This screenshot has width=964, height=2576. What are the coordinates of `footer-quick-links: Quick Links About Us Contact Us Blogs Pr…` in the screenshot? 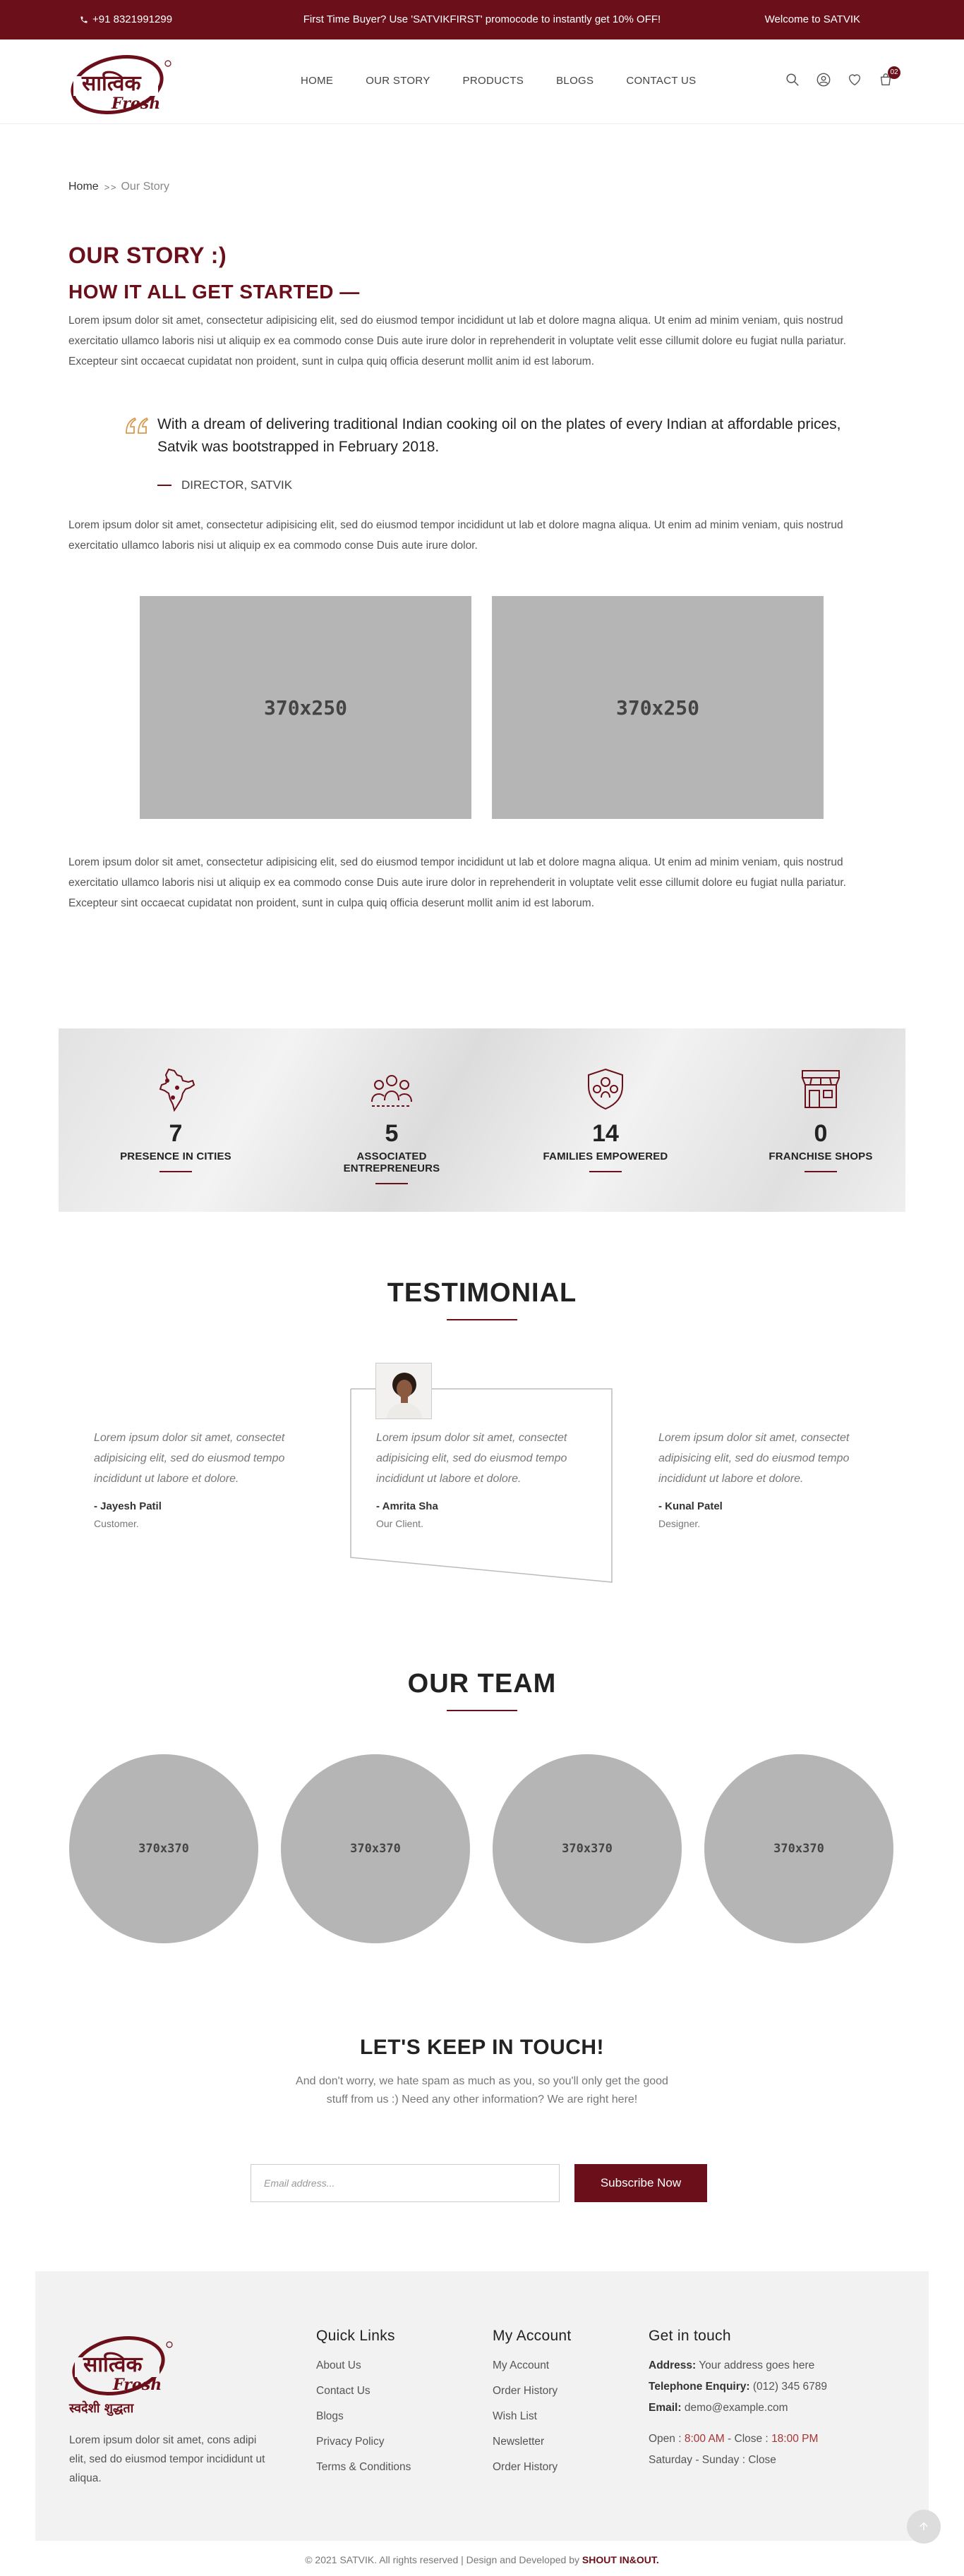 It's located at (363, 2406).